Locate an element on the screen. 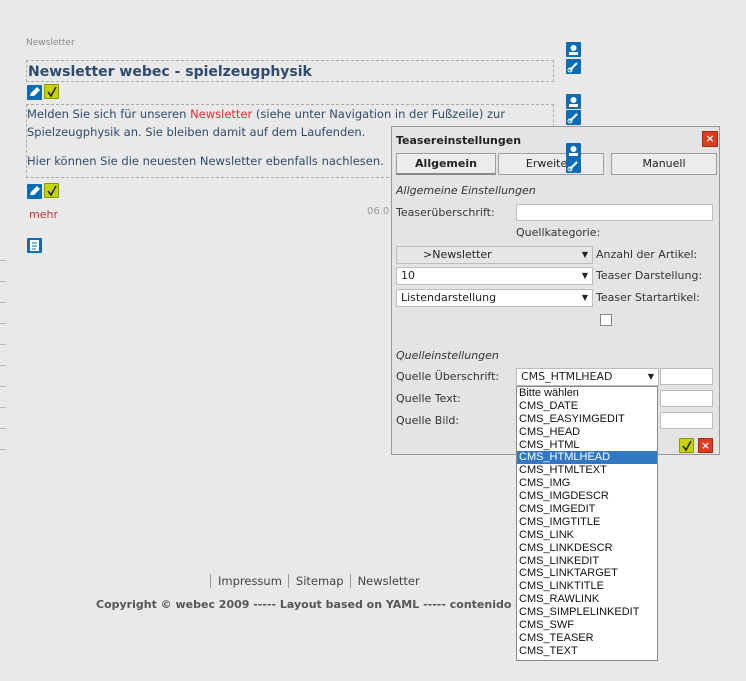 The height and width of the screenshot is (681, 746). footer-link-sitemap: Sitemap is located at coordinates (318, 581).